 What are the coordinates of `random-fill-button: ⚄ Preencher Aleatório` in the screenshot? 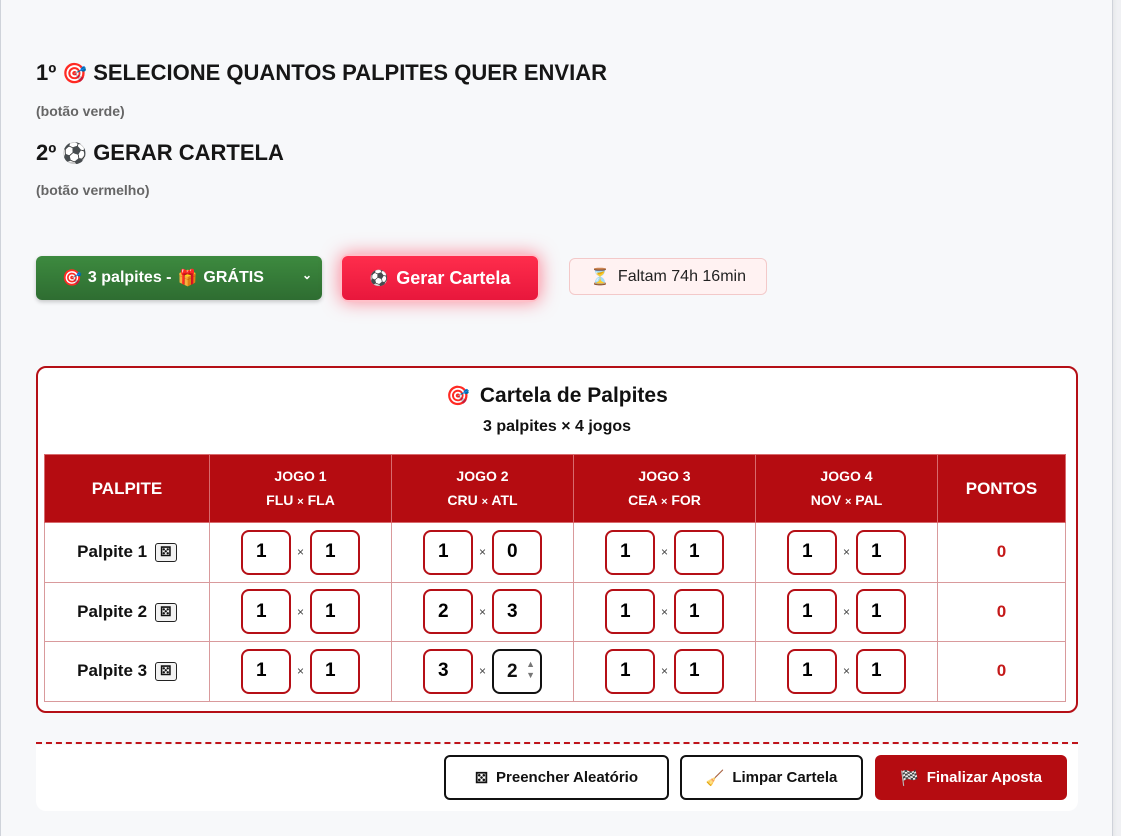 It's located at (556, 777).